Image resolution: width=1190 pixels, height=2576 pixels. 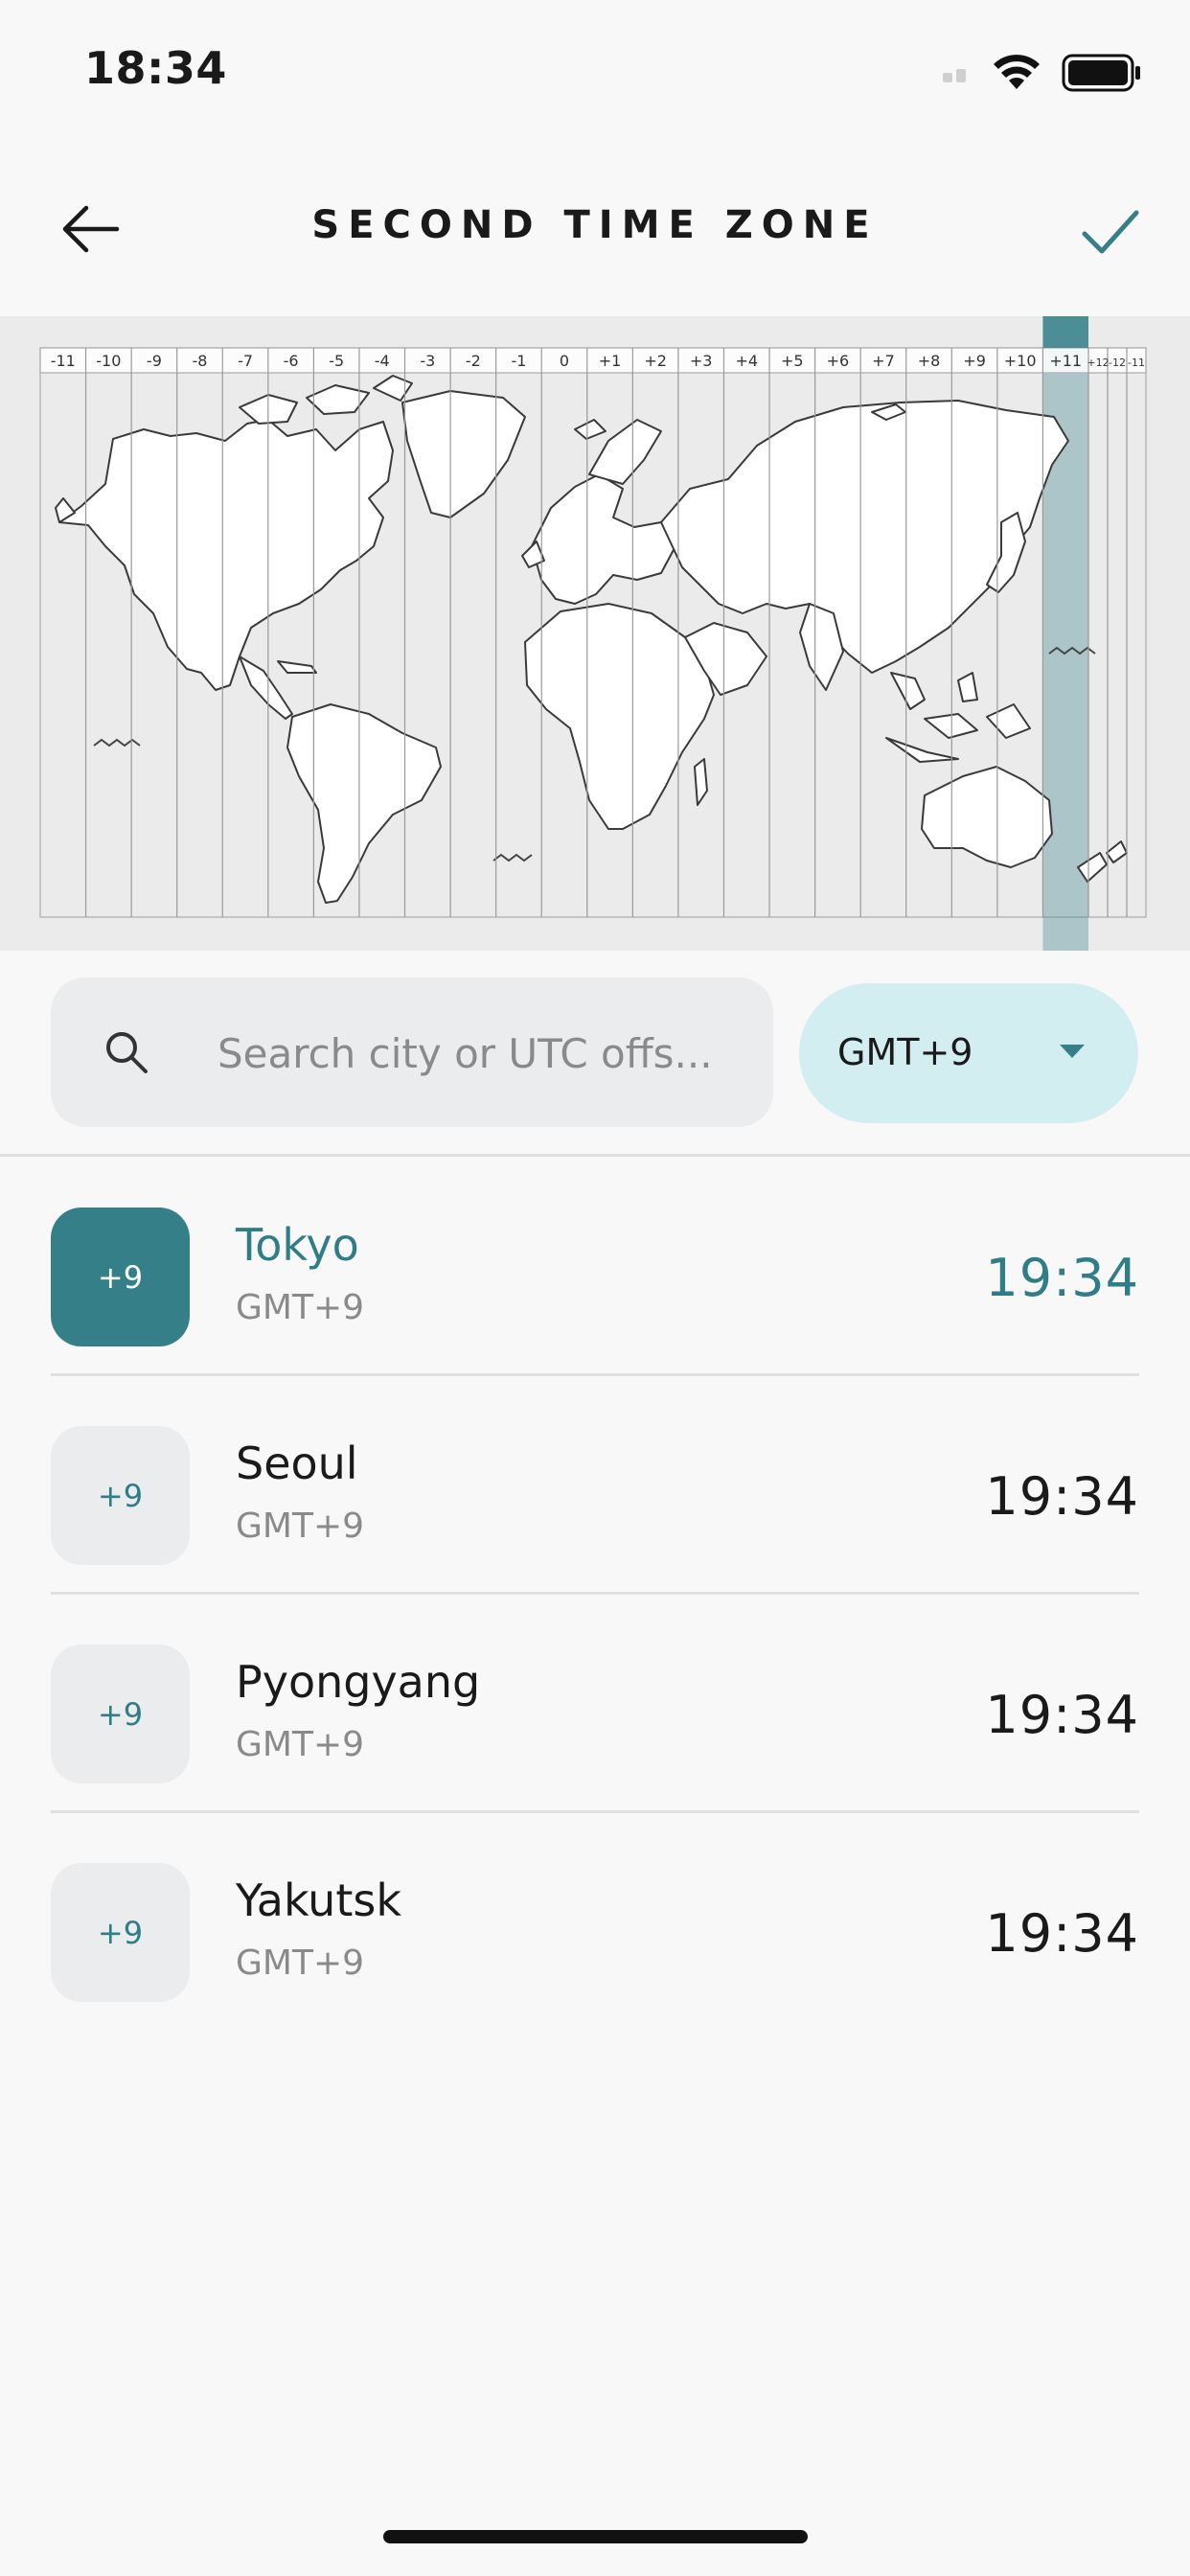 What do you see at coordinates (595, 1922) in the screenshot?
I see `list-item-yakutsk: +9 Yakutsk GMT+9 19:34` at bounding box center [595, 1922].